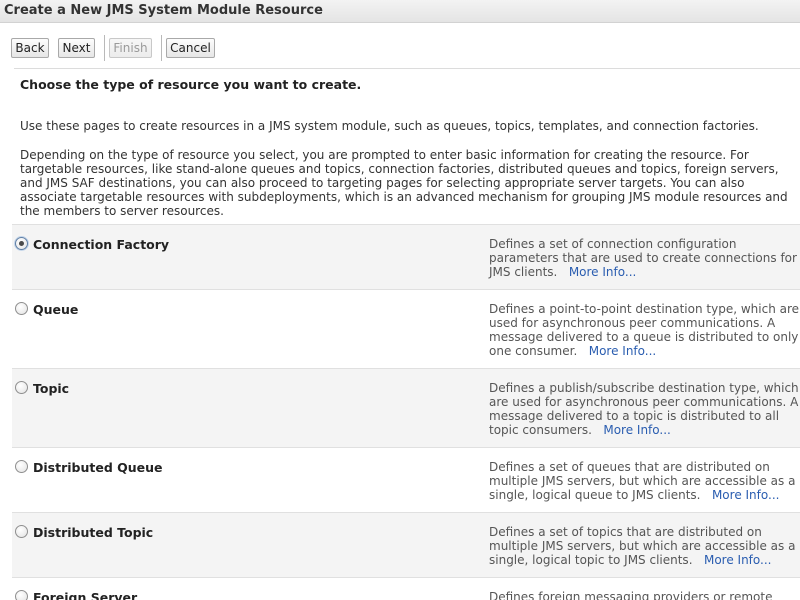  Describe the element at coordinates (190, 48) in the screenshot. I see `cancel-button: Cancel` at that location.